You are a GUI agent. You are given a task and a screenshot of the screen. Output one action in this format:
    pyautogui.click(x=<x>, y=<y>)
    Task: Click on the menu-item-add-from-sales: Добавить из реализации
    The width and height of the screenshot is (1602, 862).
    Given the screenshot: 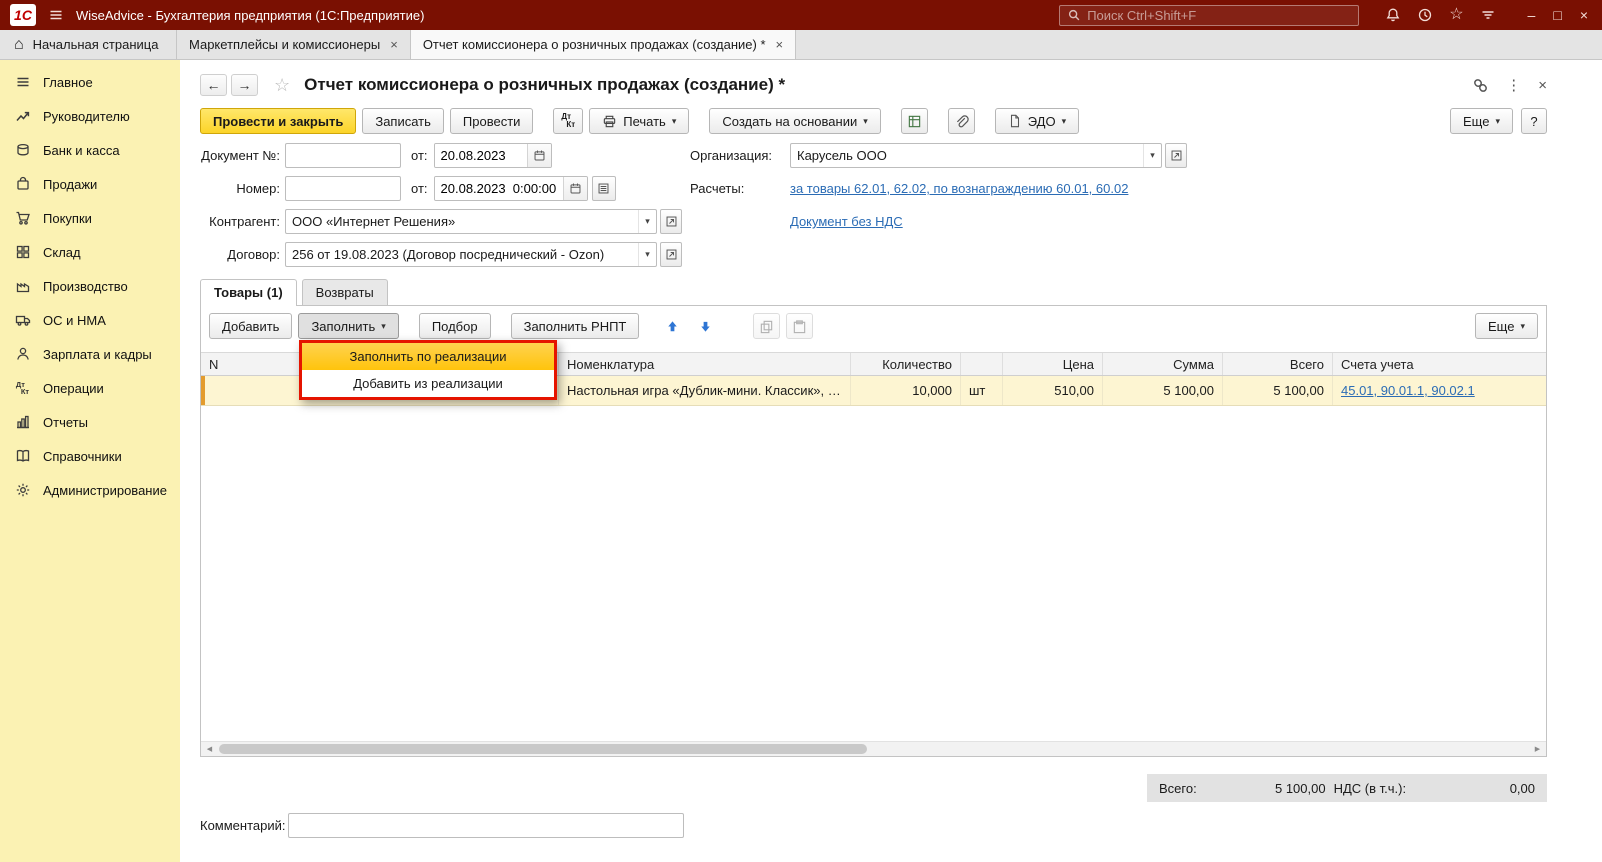 What is the action you would take?
    pyautogui.click(x=428, y=383)
    